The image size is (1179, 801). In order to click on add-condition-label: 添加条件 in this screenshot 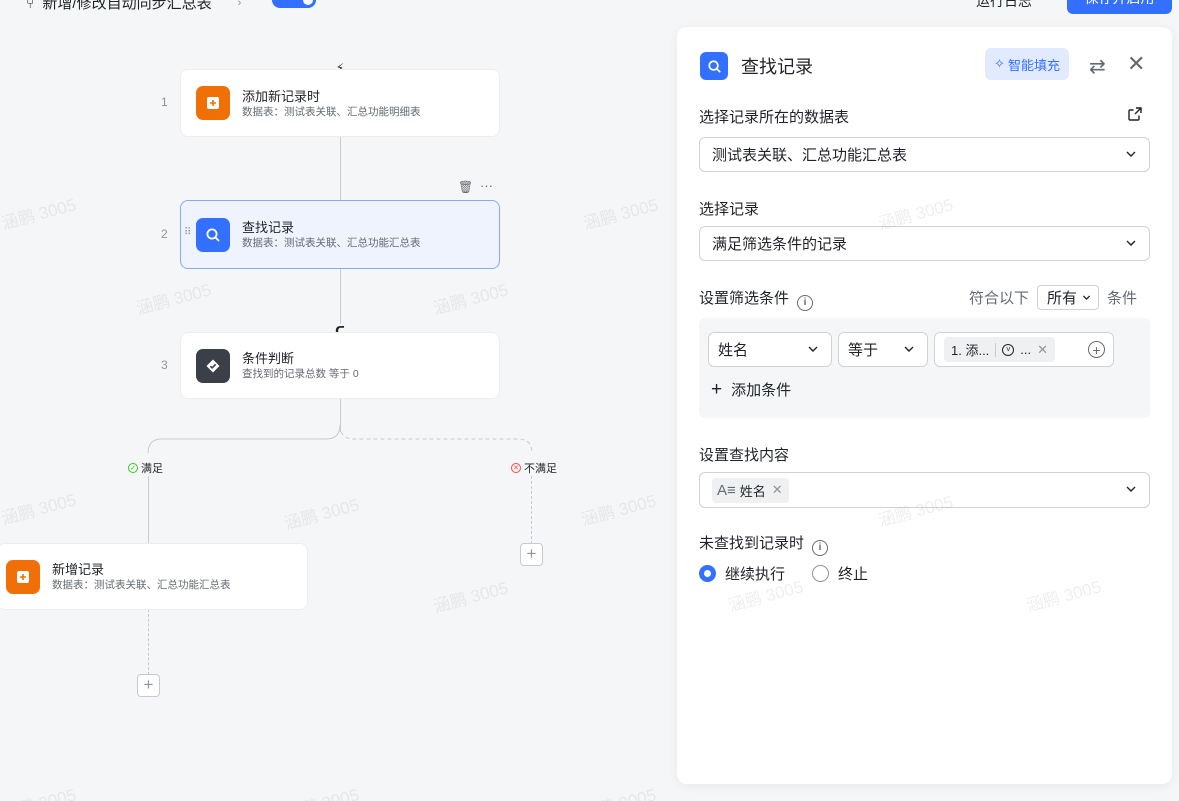, I will do `click(761, 390)`.